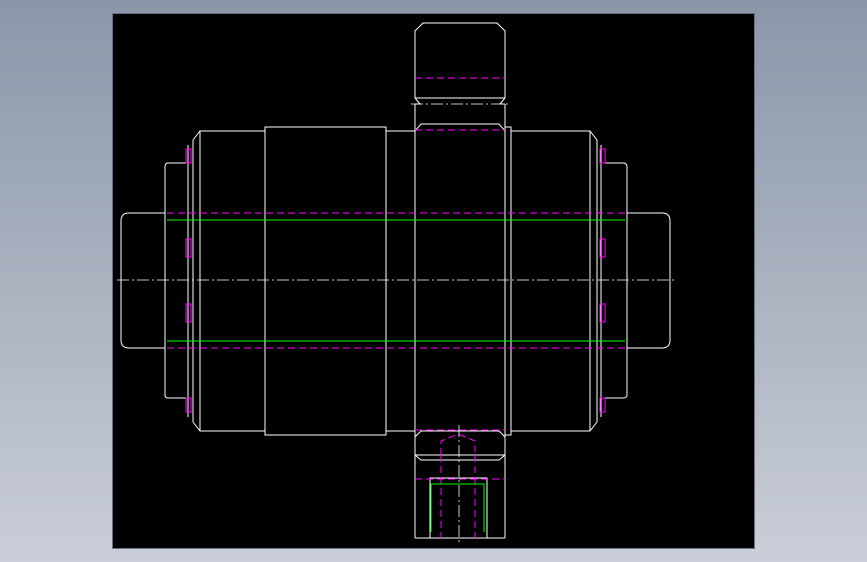  What do you see at coordinates (400, 281) in the screenshot?
I see `inner-body` at bounding box center [400, 281].